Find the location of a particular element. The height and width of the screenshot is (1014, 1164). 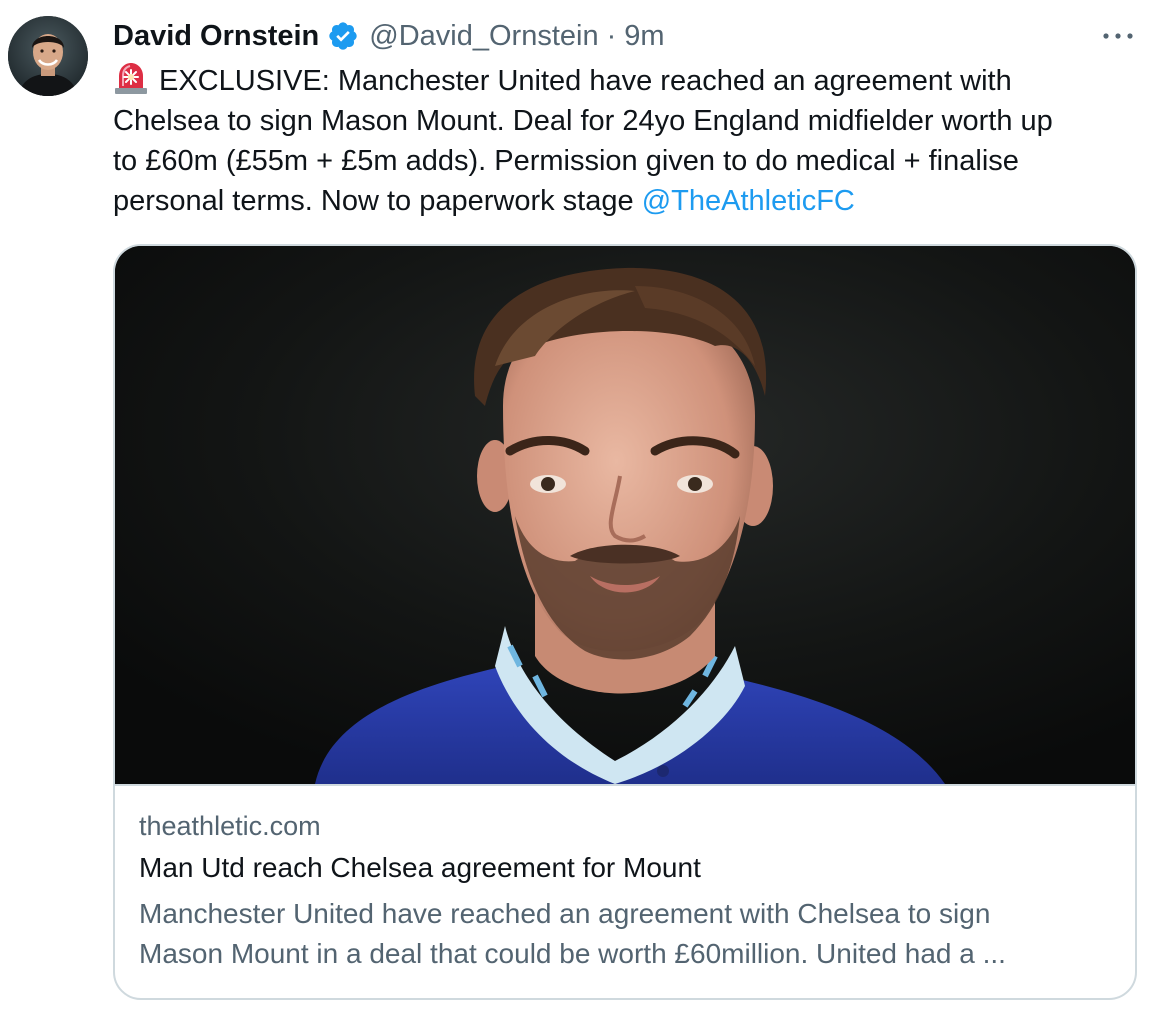

author-display-name: David Ornstein is located at coordinates (216, 36).